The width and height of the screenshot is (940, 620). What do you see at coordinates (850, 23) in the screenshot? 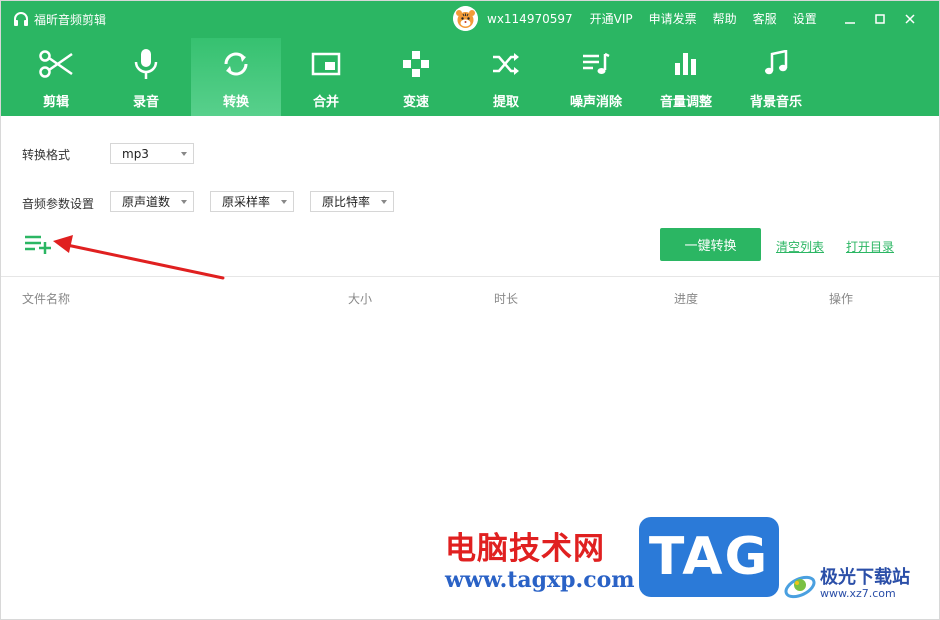
I see `minimize-icon` at bounding box center [850, 23].